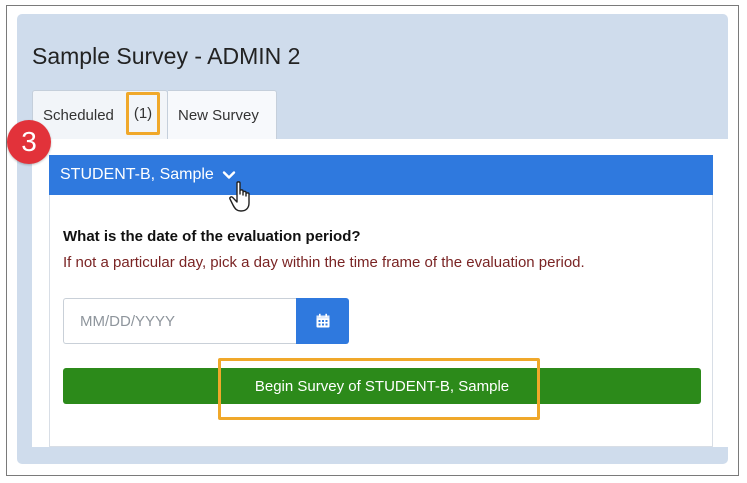 This screenshot has height=483, width=747. What do you see at coordinates (381, 175) in the screenshot?
I see `student-dropdown: STUDENT-B, Sample` at bounding box center [381, 175].